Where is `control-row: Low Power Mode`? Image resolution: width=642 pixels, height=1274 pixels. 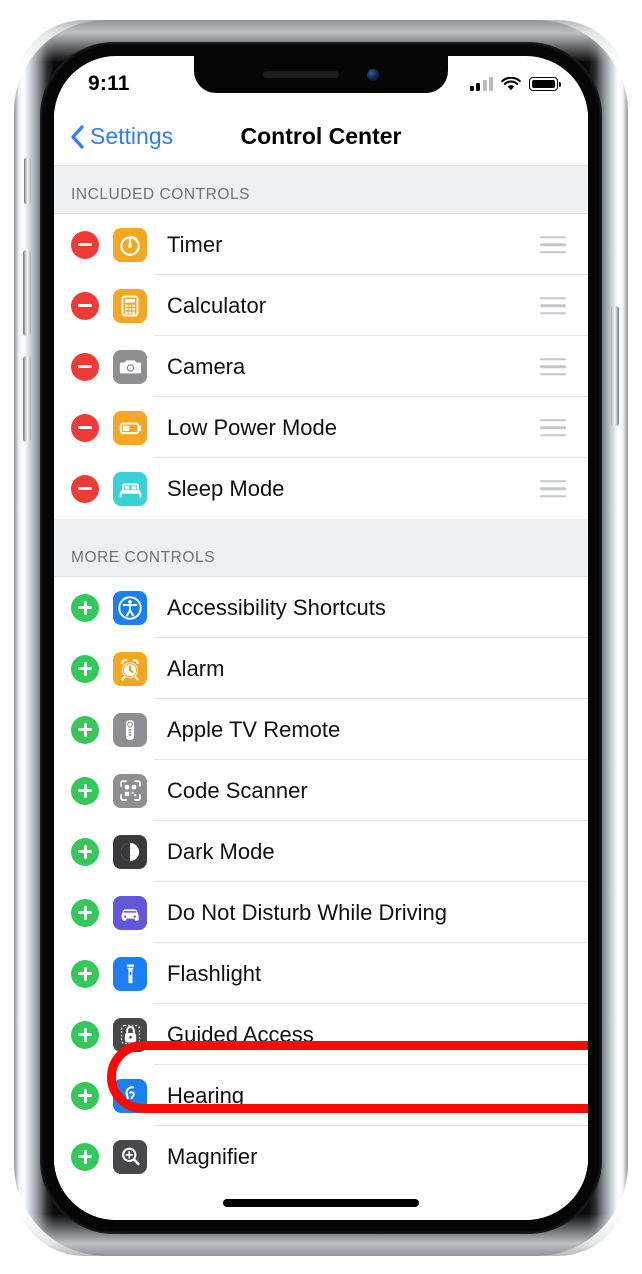 control-row: Low Power Mode is located at coordinates (321, 427).